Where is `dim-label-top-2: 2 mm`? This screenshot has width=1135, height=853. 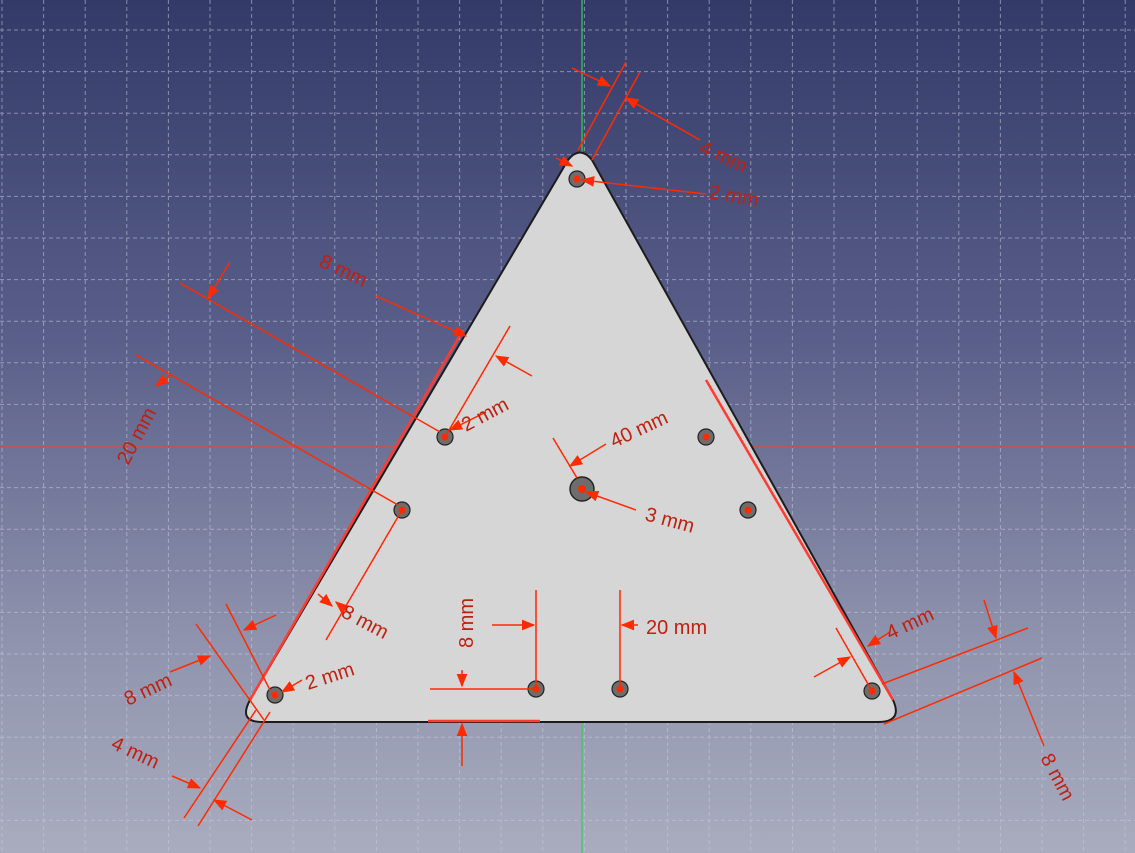
dim-label-top-2: 2 mm is located at coordinates (733, 196).